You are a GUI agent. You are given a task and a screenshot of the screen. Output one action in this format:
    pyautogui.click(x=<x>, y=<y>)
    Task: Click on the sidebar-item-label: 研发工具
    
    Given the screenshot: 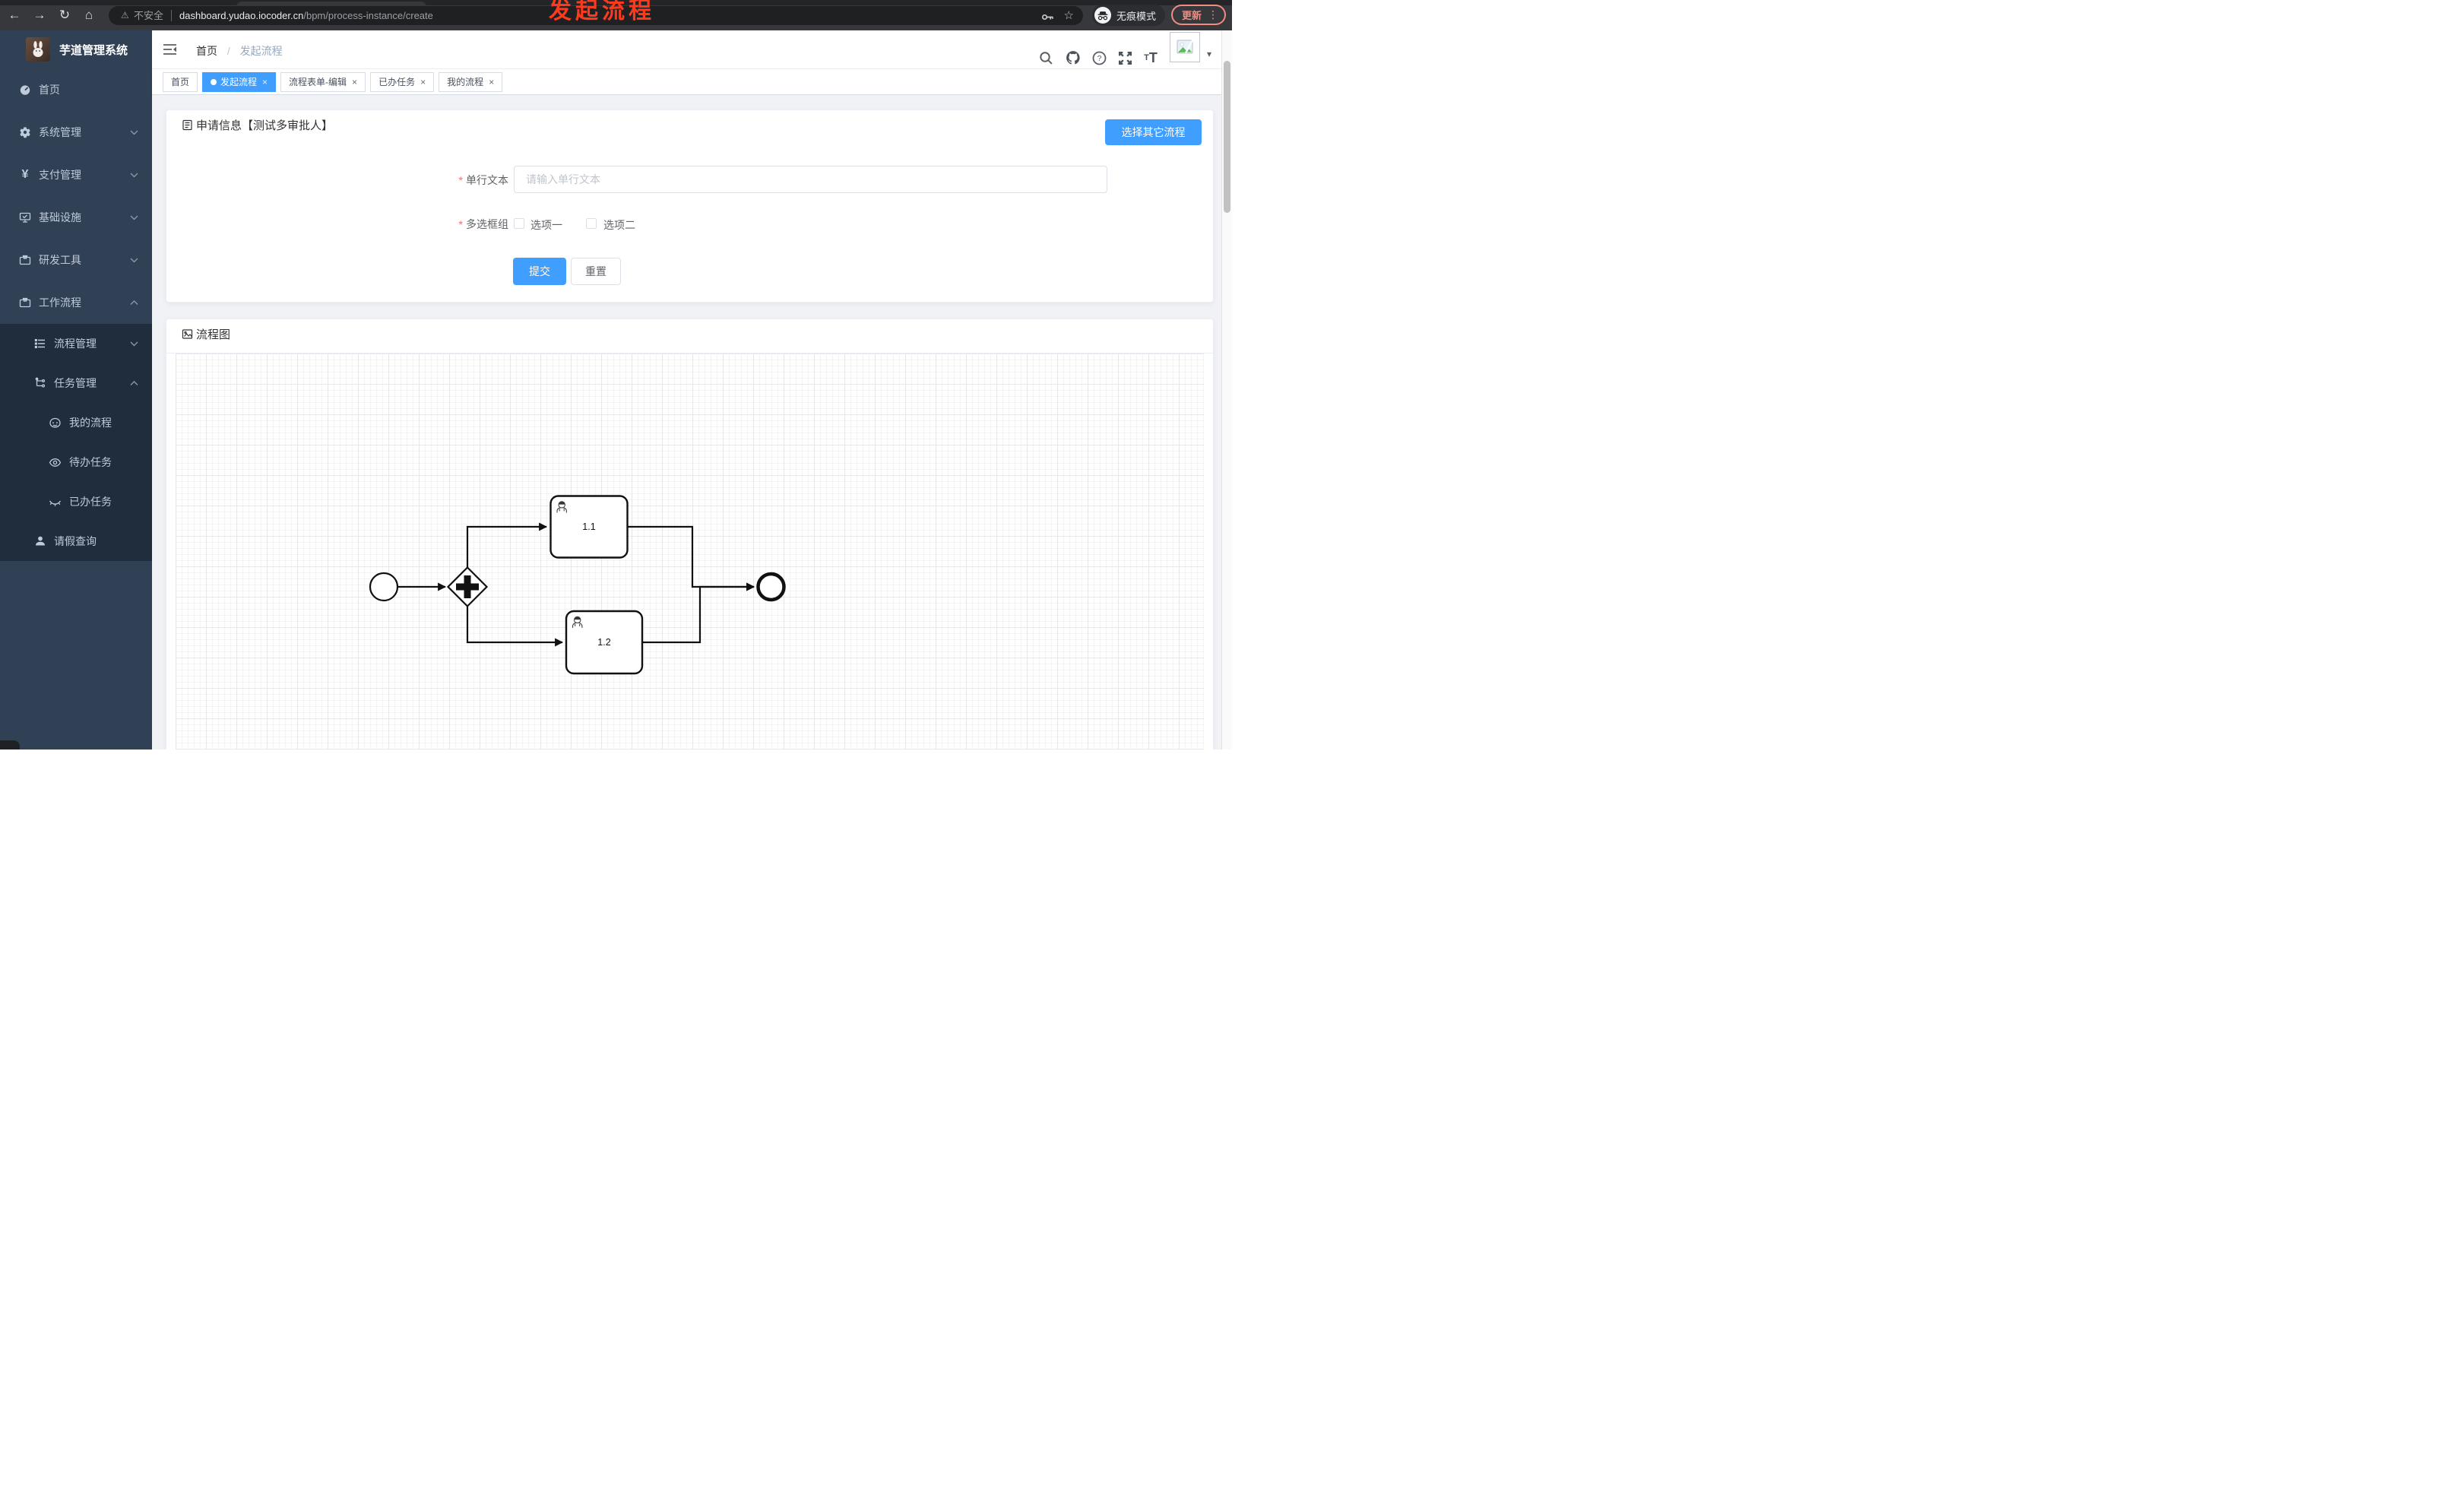 What is the action you would take?
    pyautogui.click(x=60, y=260)
    